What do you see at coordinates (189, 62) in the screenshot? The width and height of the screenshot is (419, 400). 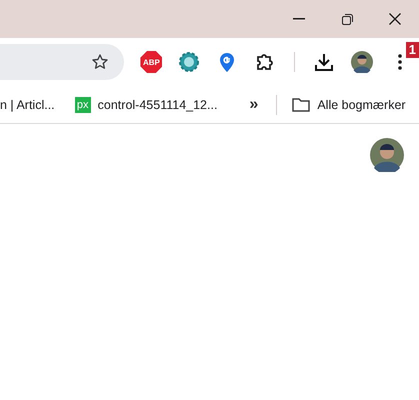 I see `gear-icon` at bounding box center [189, 62].